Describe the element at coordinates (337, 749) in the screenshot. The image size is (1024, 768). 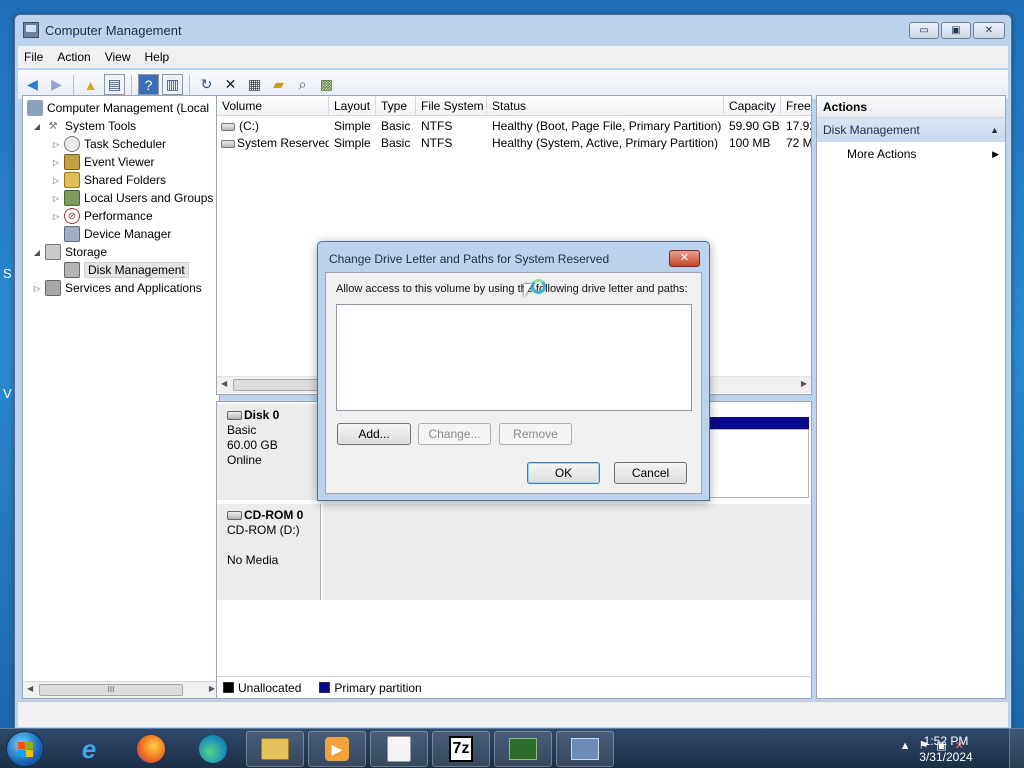
I see `media-player-icon: ▶` at that location.